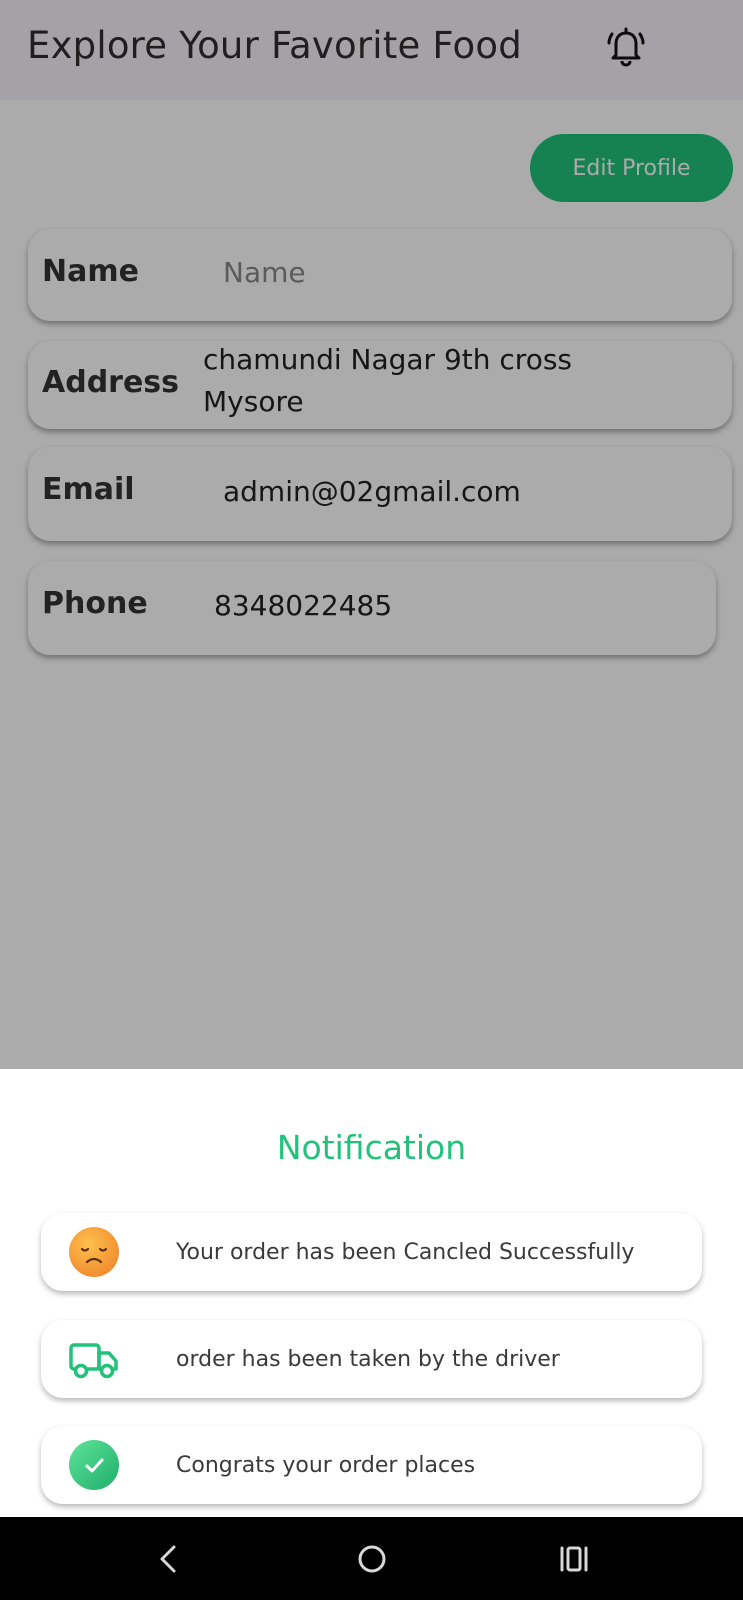 The width and height of the screenshot is (743, 1600). Describe the element at coordinates (94, 1359) in the screenshot. I see `delivery-truck-icon` at that location.